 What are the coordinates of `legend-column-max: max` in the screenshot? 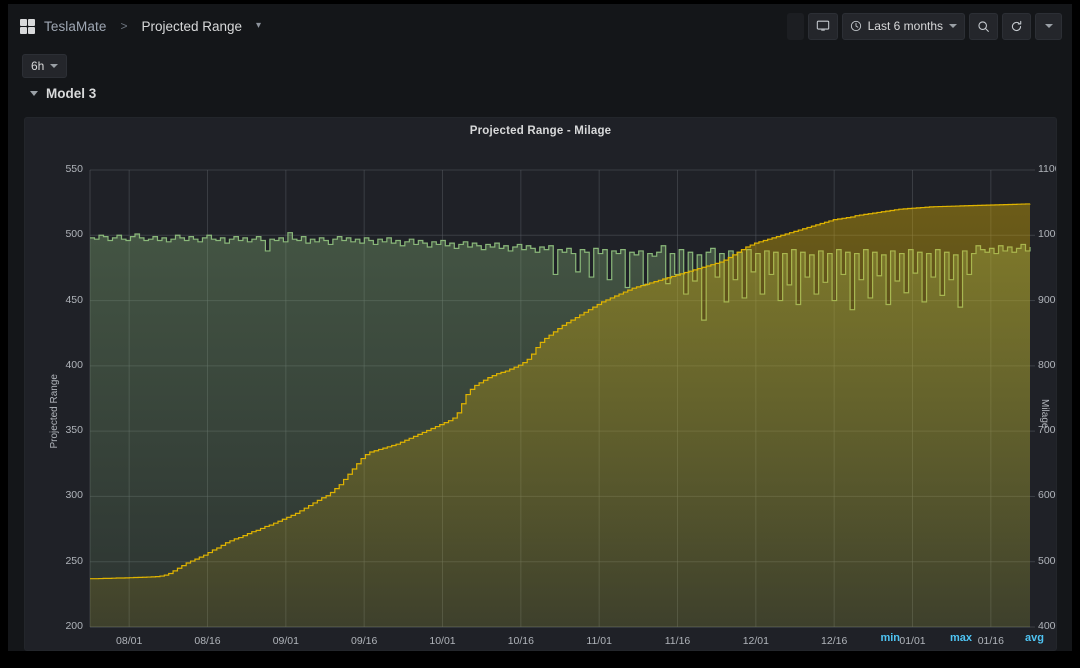 It's located at (936, 638).